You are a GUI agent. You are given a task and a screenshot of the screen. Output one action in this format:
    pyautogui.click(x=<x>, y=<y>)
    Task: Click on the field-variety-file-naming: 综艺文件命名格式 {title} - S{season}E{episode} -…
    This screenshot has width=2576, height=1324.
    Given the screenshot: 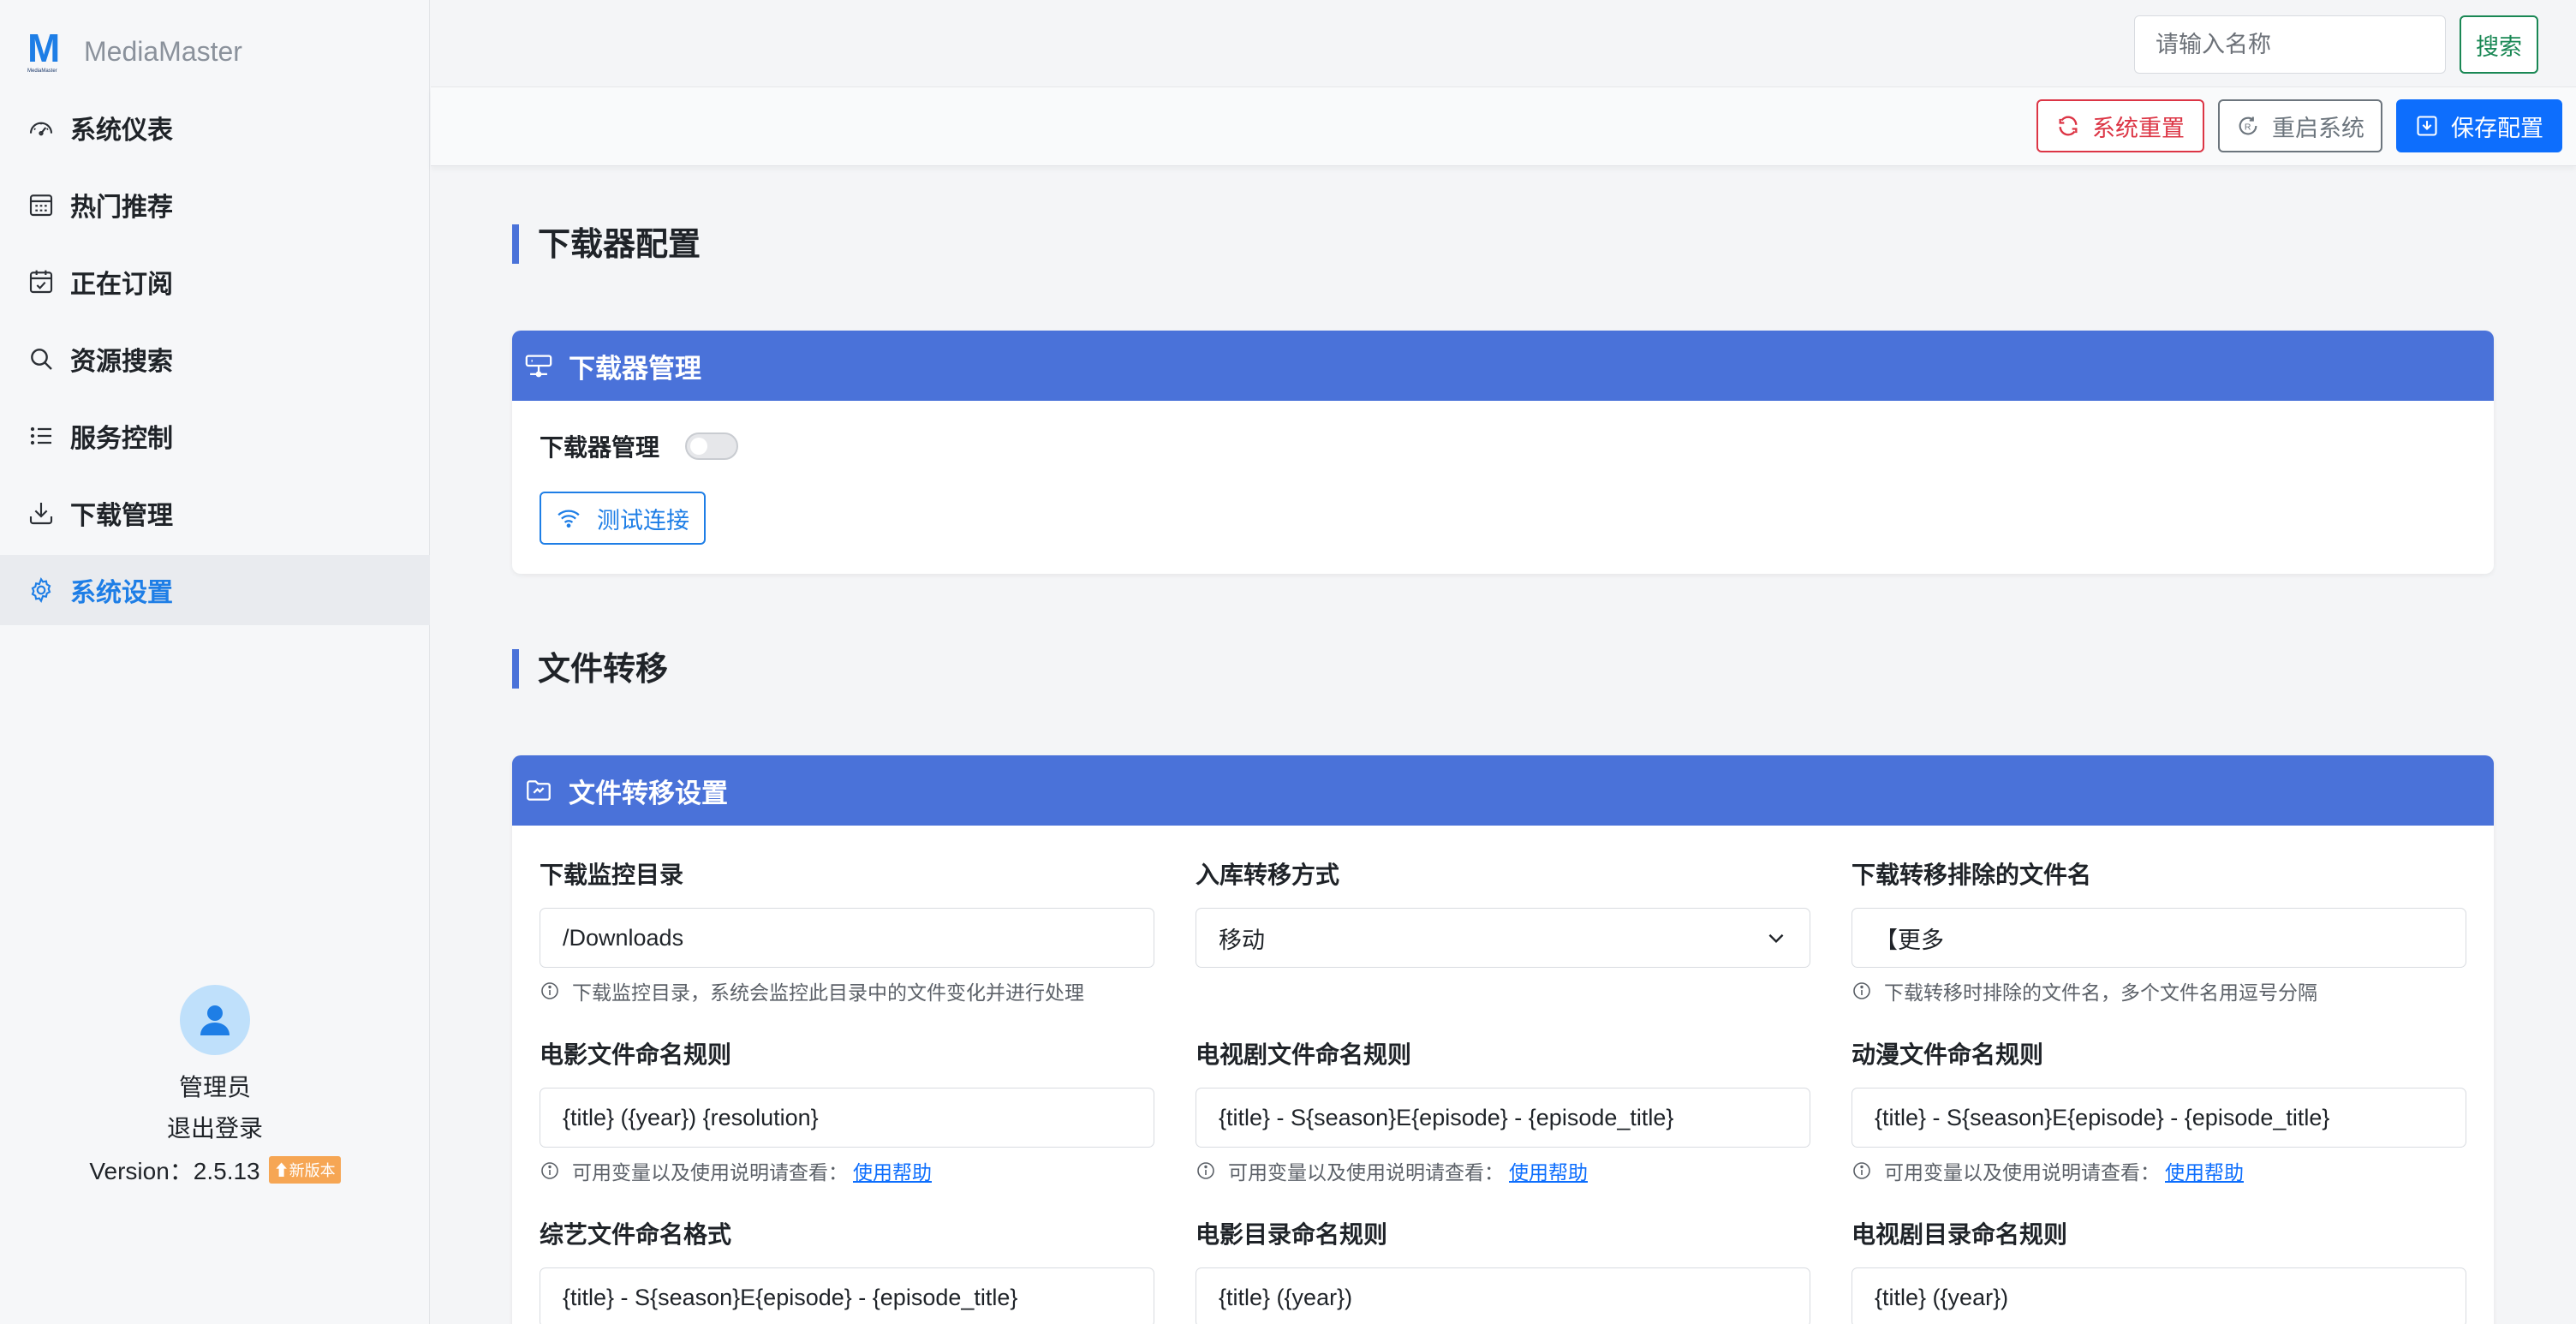 What is the action you would take?
    pyautogui.click(x=847, y=1271)
    